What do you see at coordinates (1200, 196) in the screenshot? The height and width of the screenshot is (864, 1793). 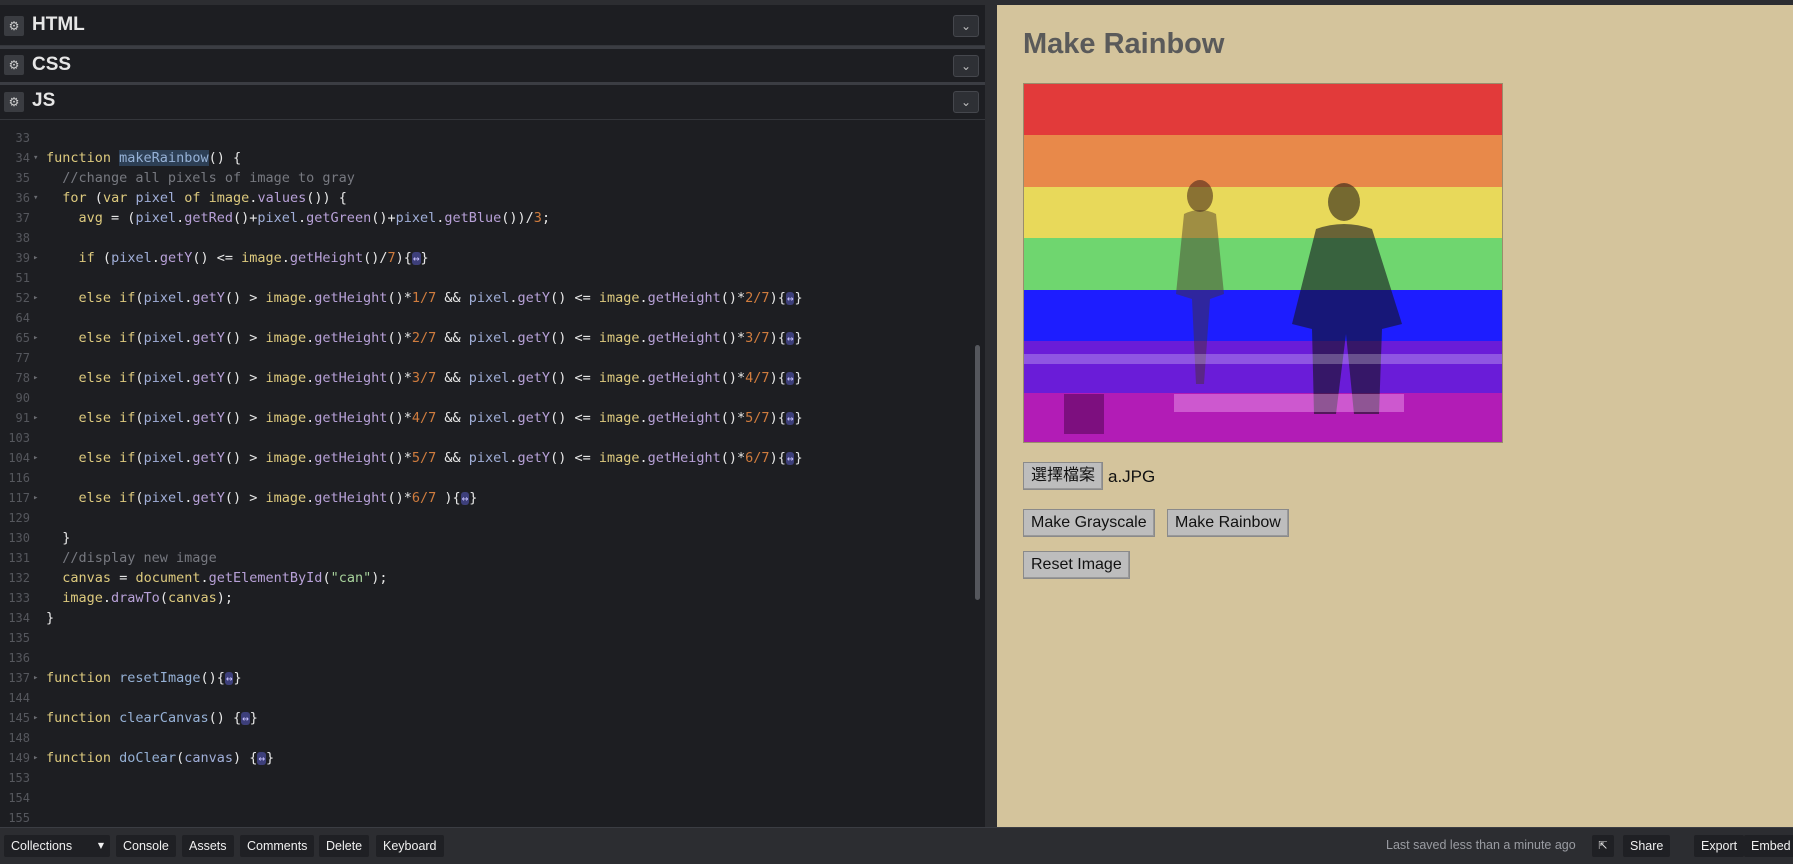 I see `girl-head` at bounding box center [1200, 196].